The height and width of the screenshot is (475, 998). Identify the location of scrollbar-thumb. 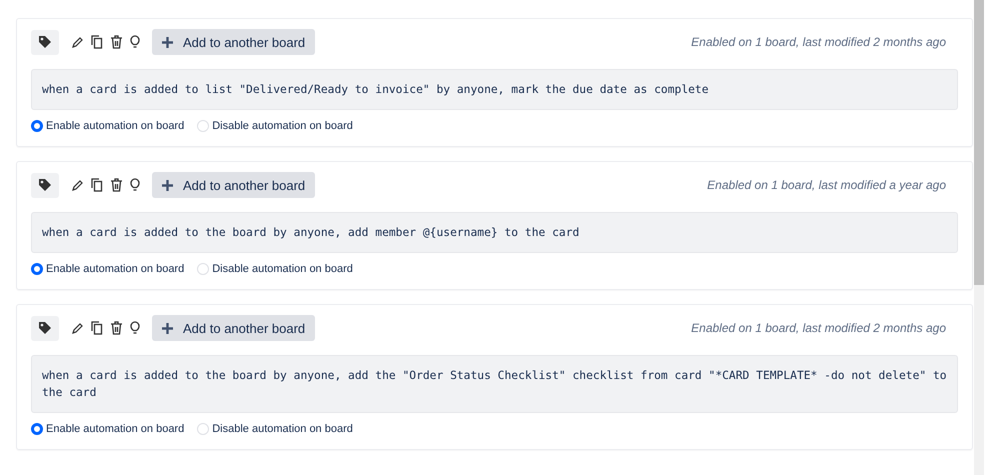
(979, 142).